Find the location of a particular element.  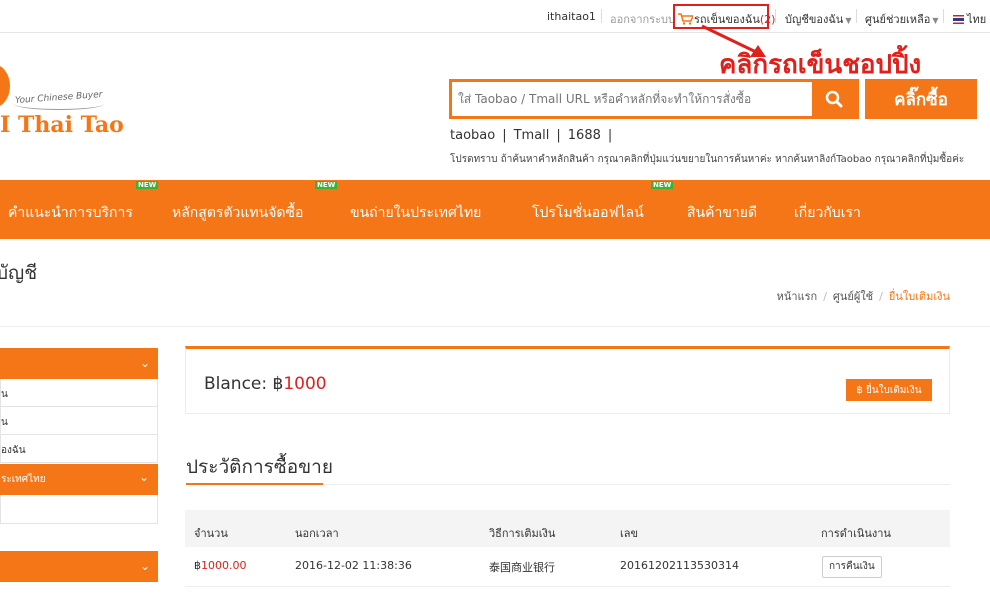

balance-label: Blance: ฿1000 is located at coordinates (265, 384).